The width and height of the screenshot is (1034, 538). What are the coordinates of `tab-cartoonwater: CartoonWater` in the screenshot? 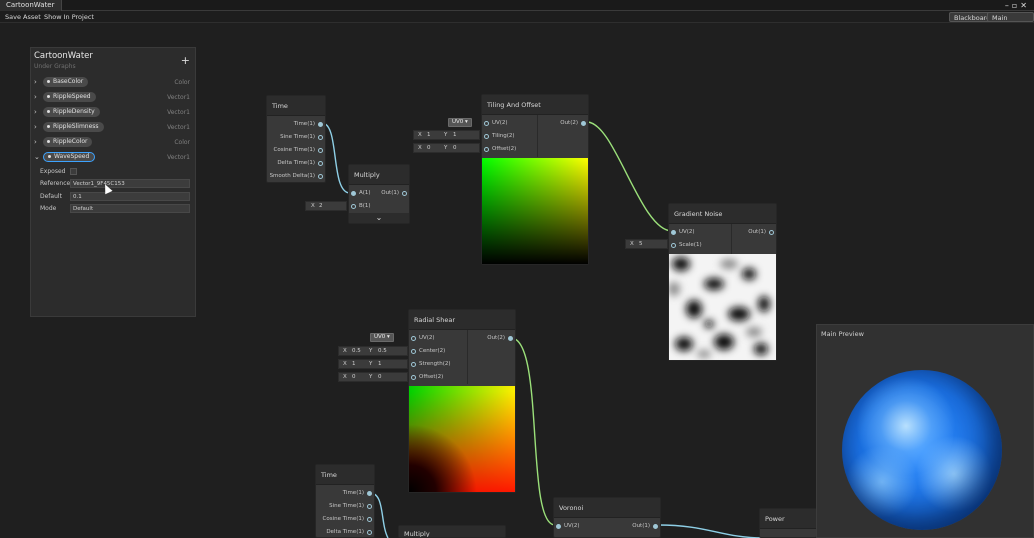 It's located at (31, 5).